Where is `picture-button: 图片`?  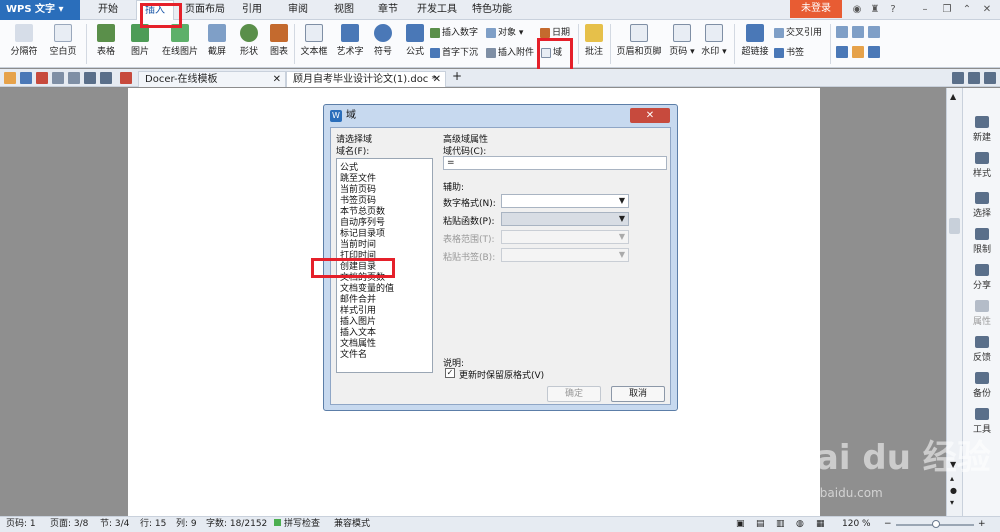
picture-button: 图片 is located at coordinates (140, 40).